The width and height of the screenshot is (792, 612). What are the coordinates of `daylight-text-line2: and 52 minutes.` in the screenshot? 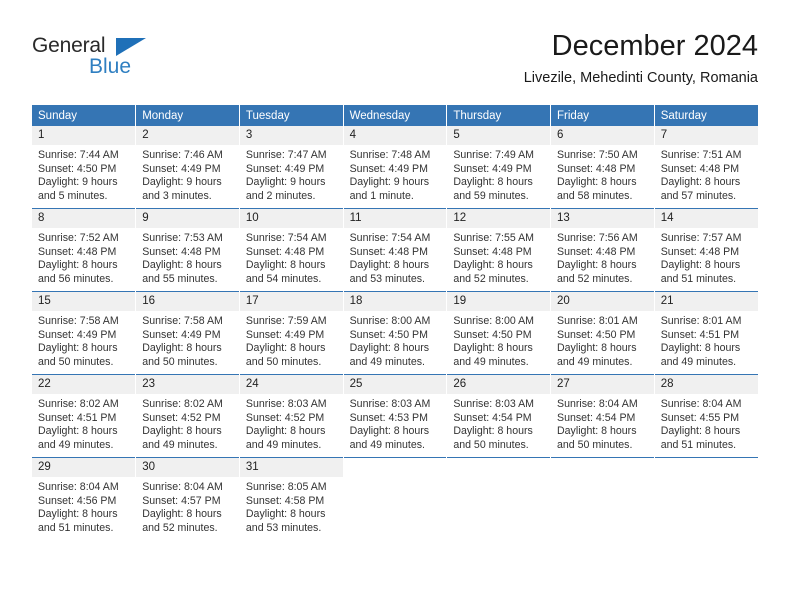 It's located at (595, 278).